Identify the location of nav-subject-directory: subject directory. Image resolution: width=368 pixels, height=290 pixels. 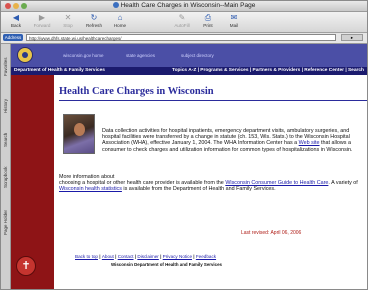
(197, 55).